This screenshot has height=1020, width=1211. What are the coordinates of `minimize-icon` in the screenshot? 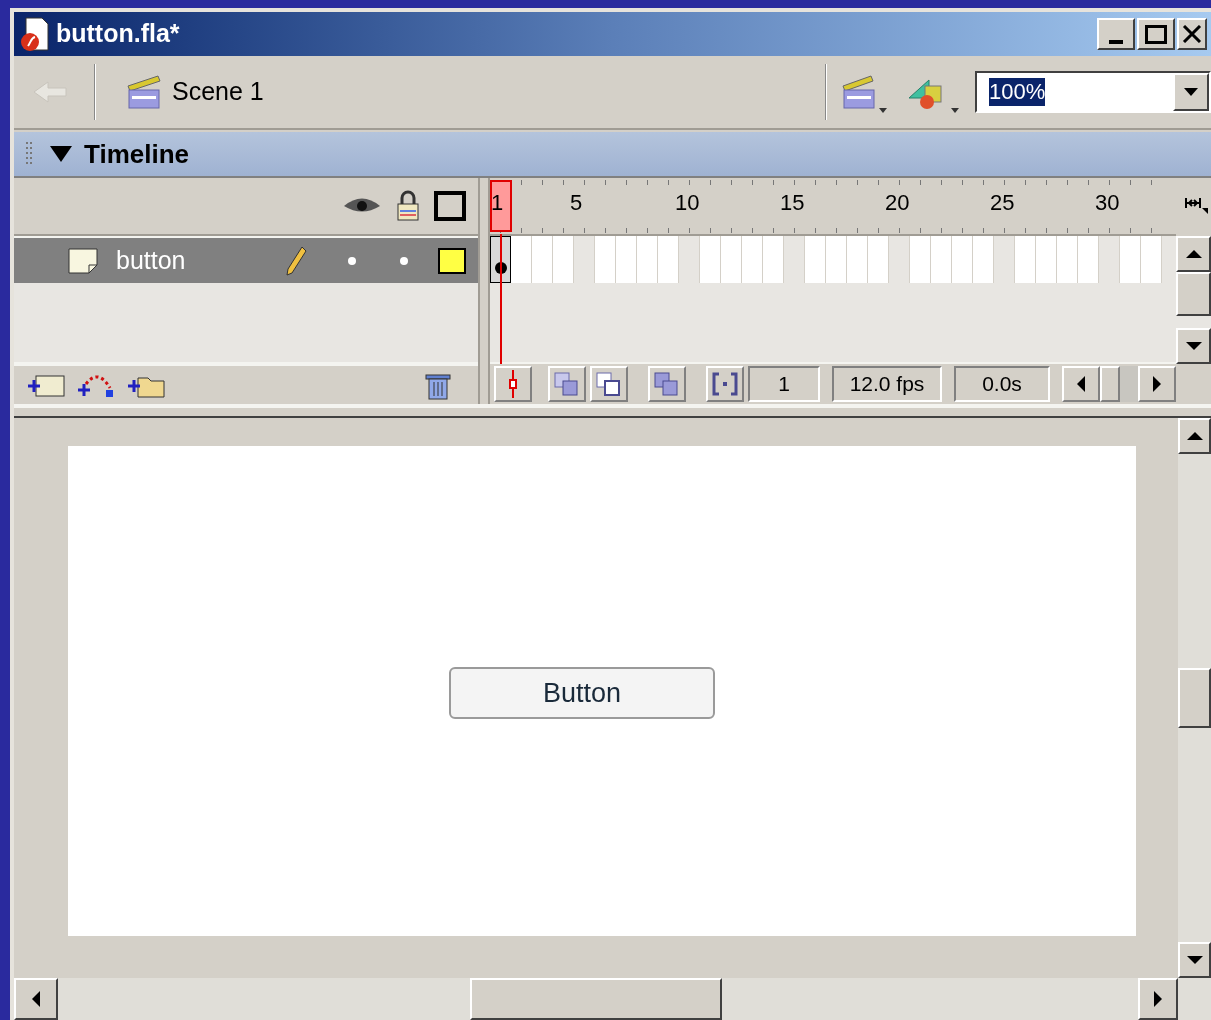 It's located at (1116, 42).